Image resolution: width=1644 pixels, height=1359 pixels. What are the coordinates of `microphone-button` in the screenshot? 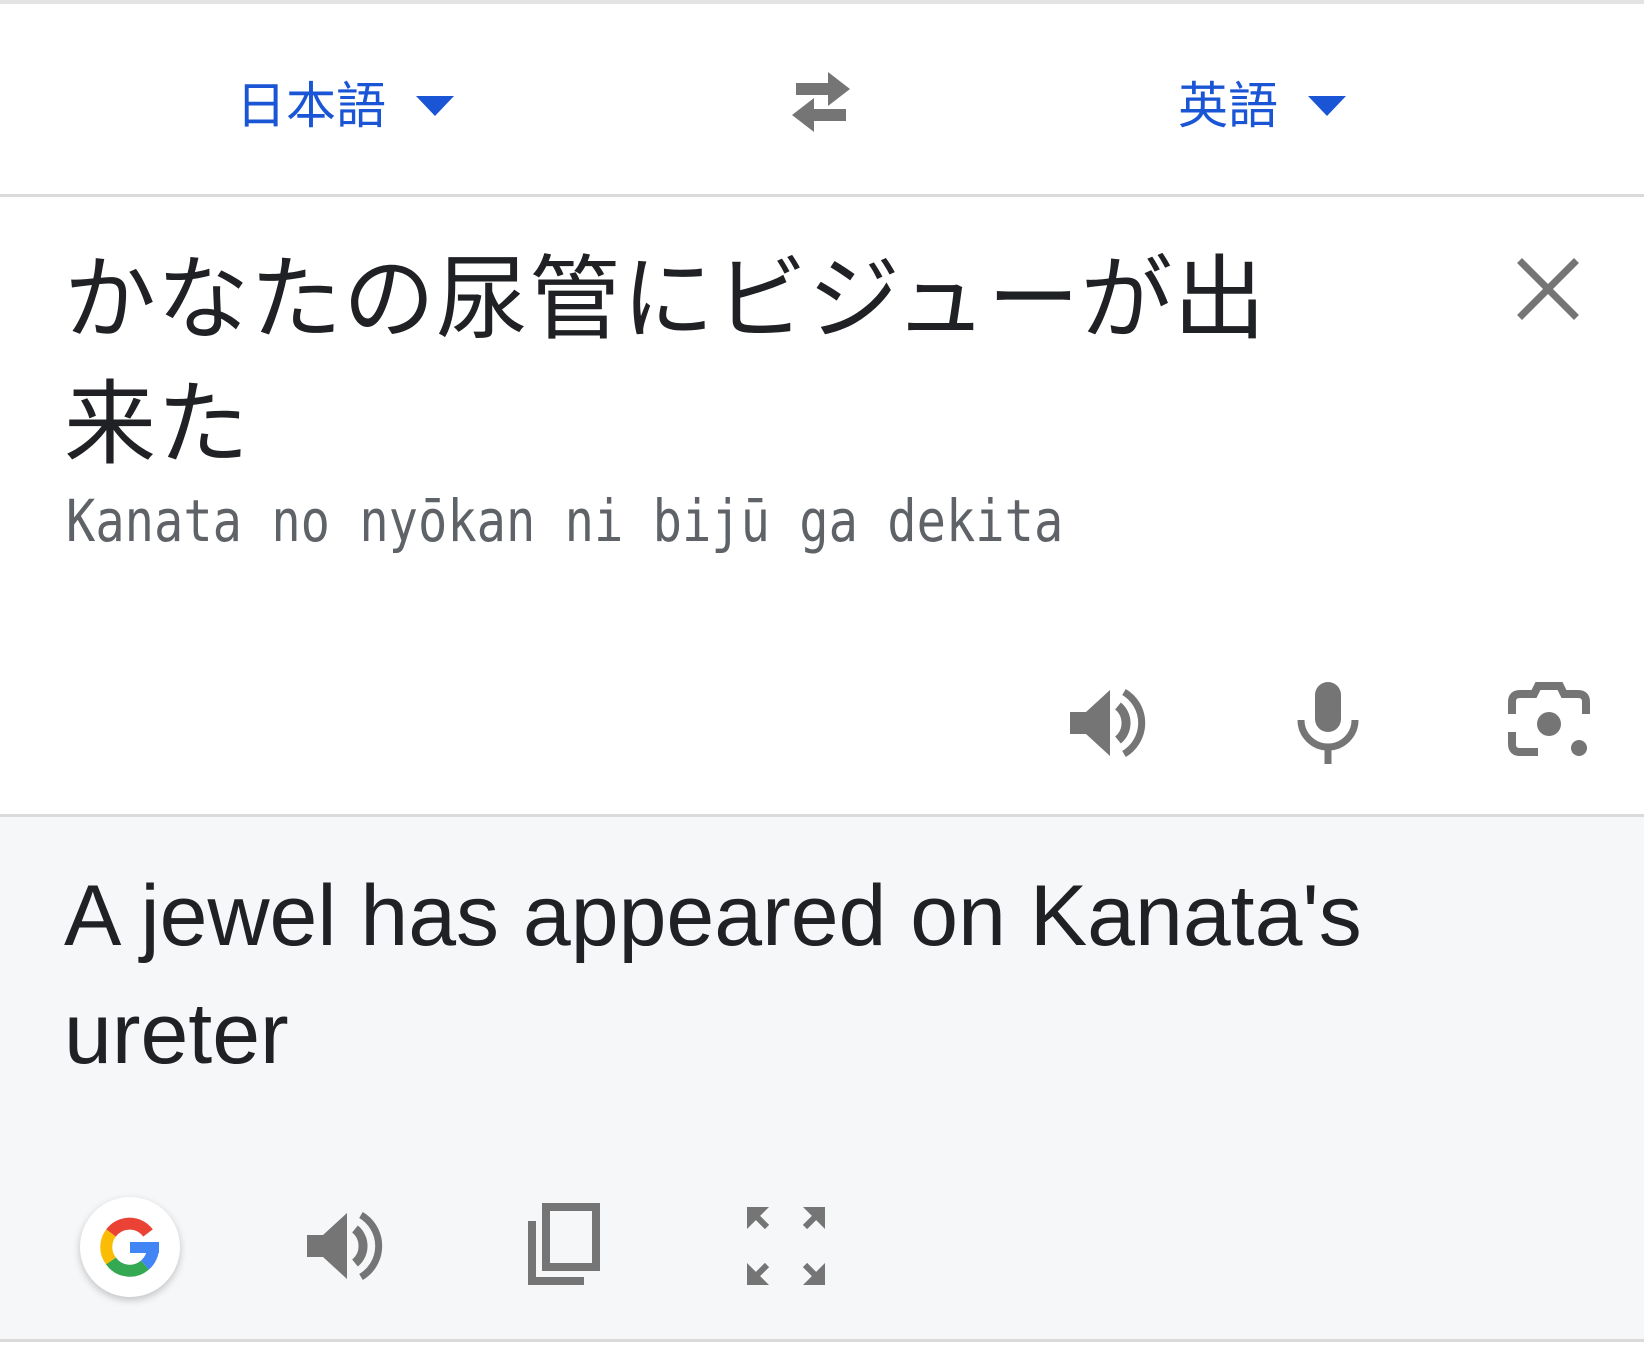 It's located at (1328, 723).